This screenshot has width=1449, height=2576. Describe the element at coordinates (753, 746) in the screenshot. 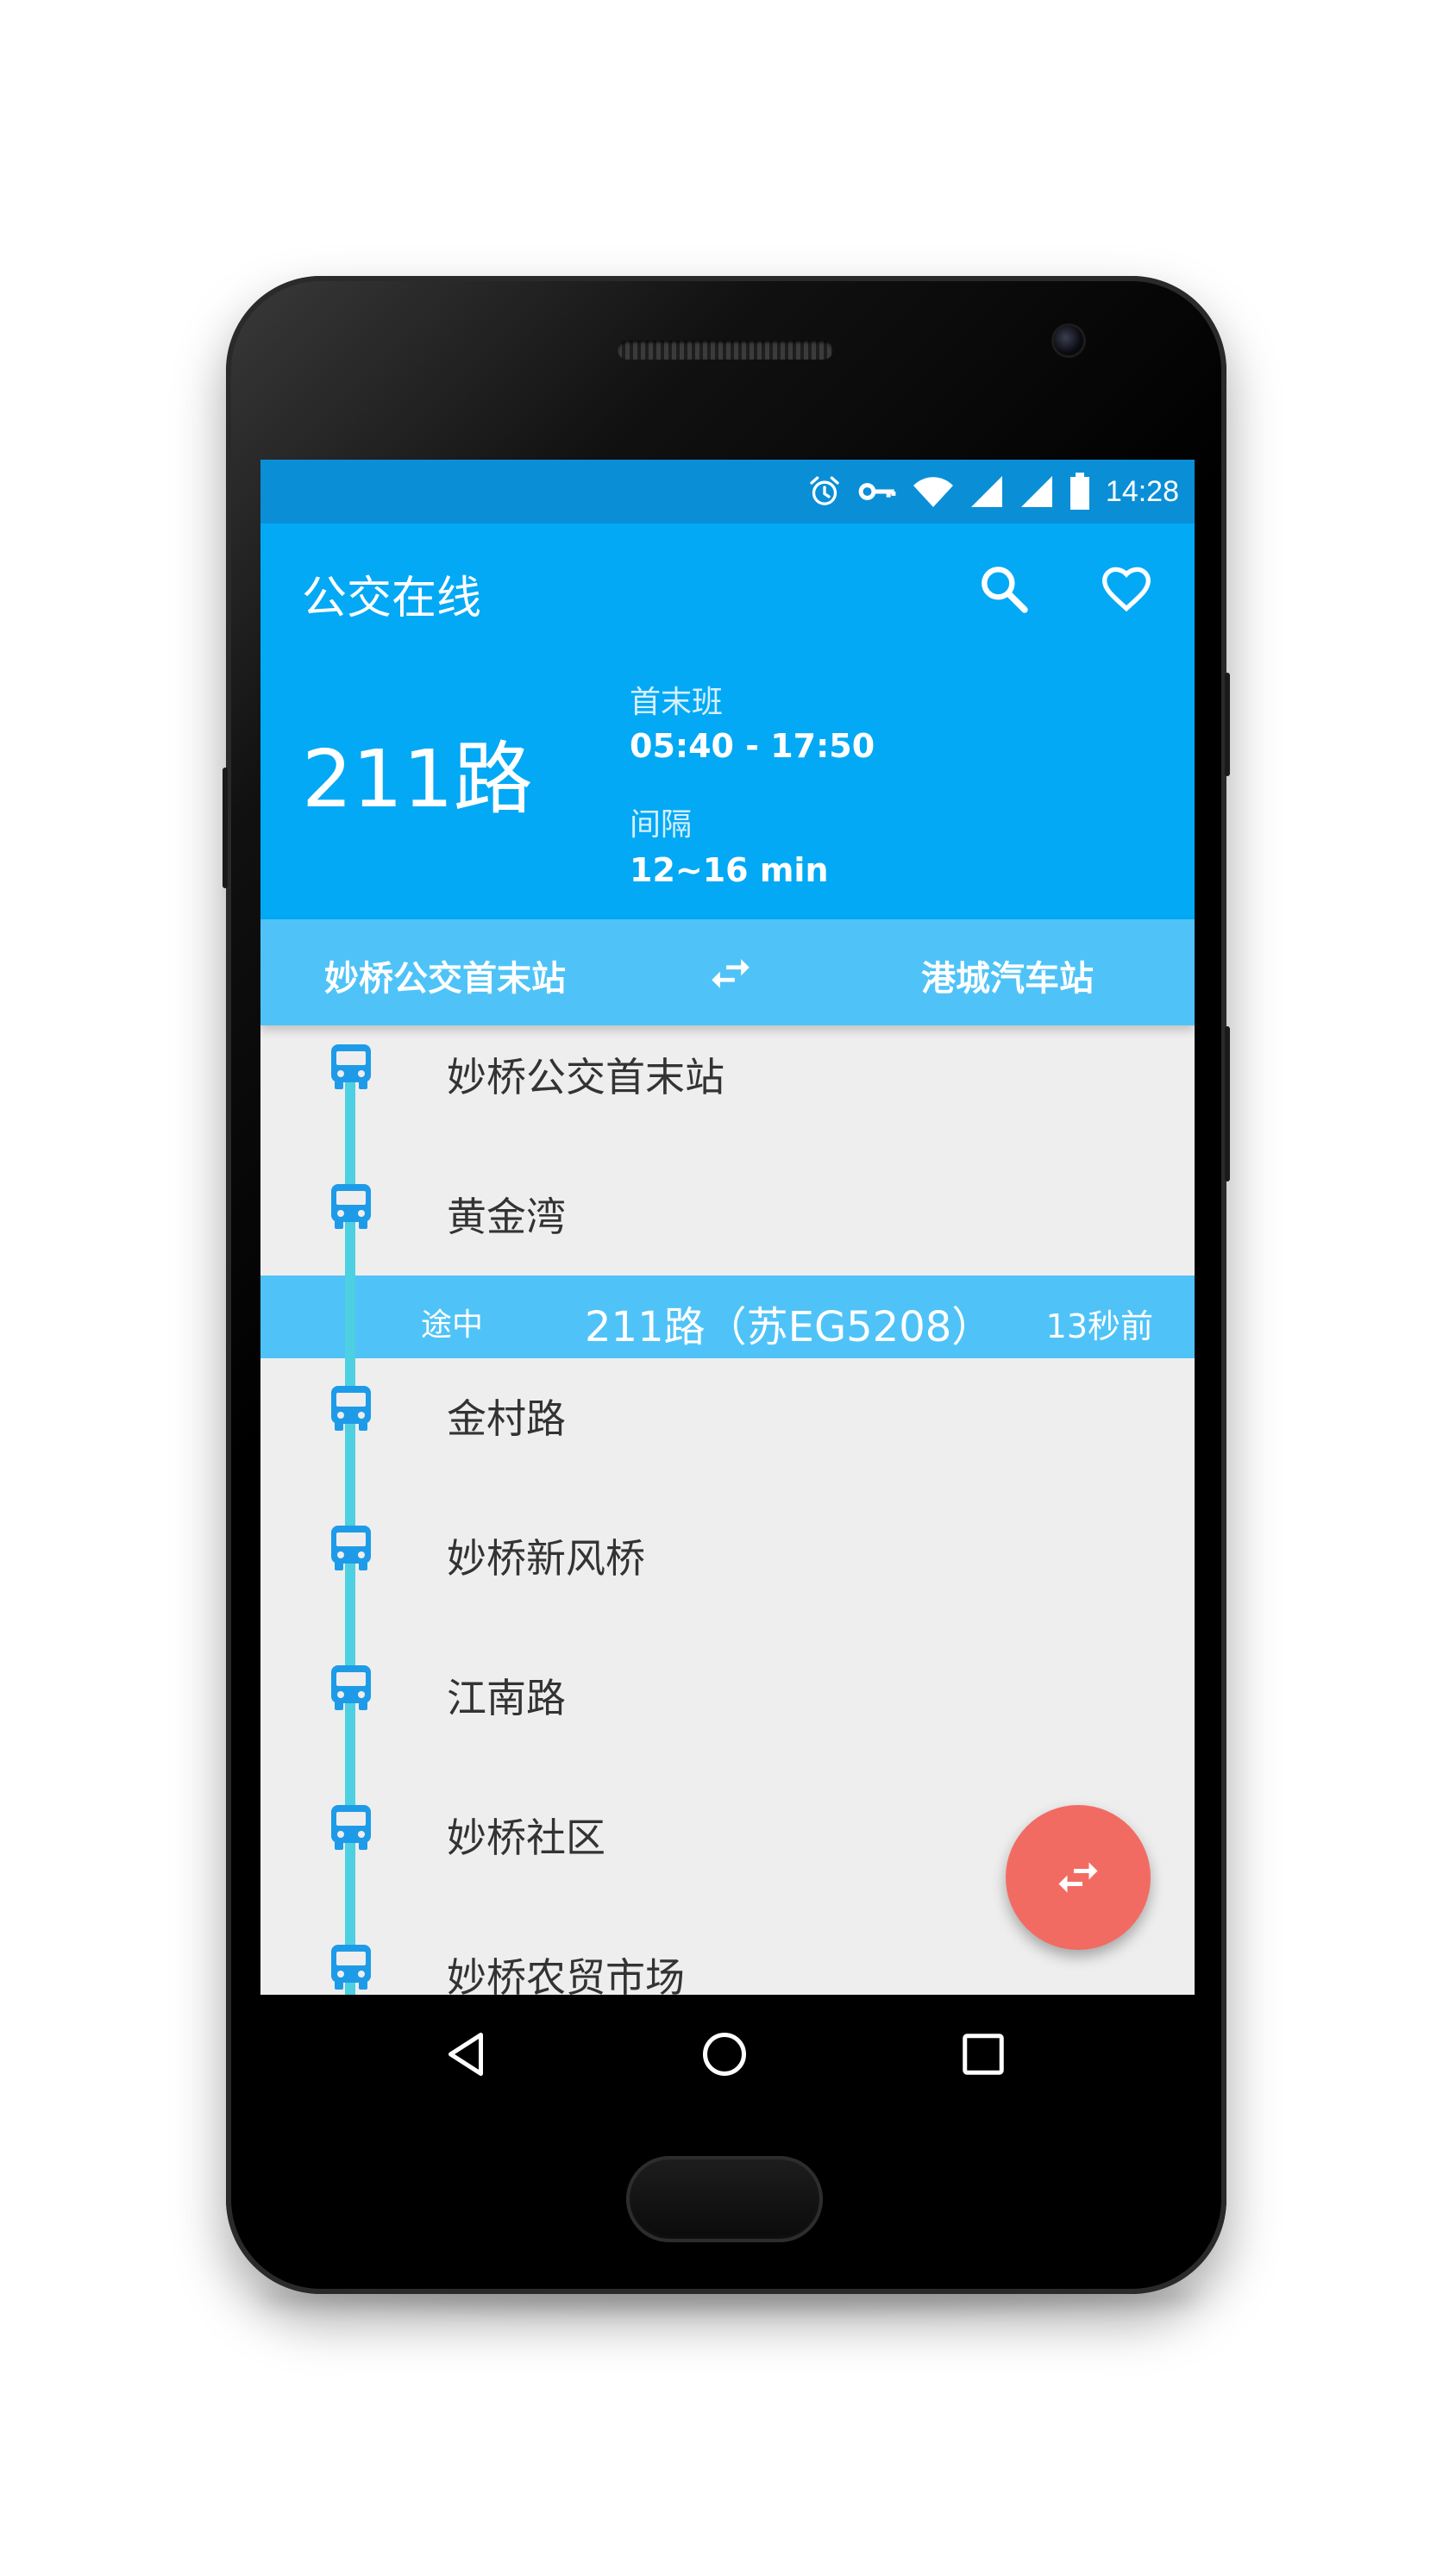

I see `schedule-value: 05:40 - 17:50` at that location.